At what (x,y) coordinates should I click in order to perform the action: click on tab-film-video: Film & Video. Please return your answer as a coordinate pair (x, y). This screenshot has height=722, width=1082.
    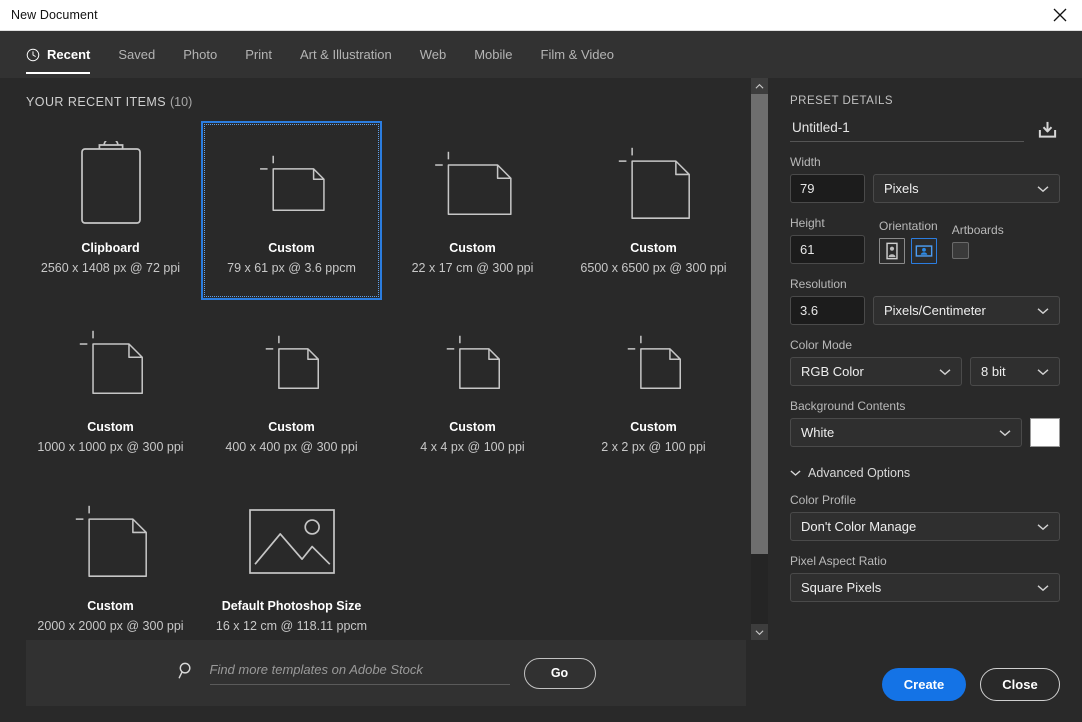
    Looking at the image, I should click on (577, 54).